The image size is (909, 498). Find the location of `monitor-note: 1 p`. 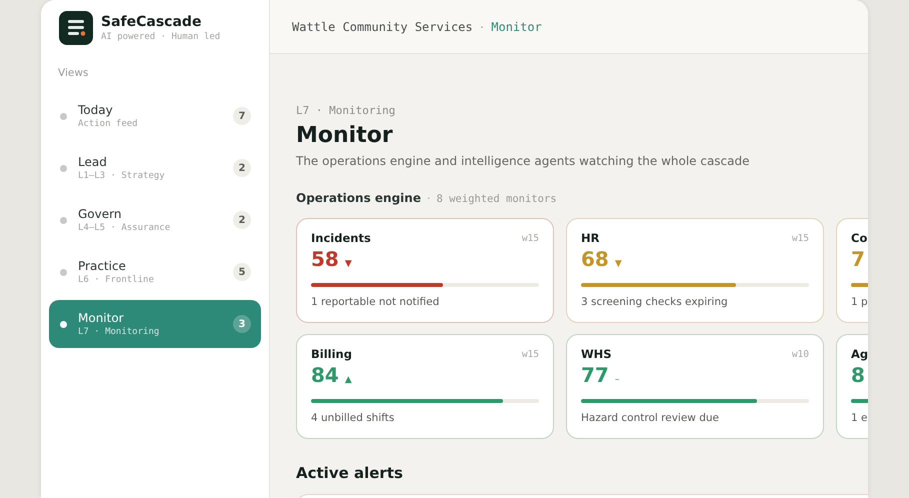

monitor-note: 1 p is located at coordinates (859, 302).